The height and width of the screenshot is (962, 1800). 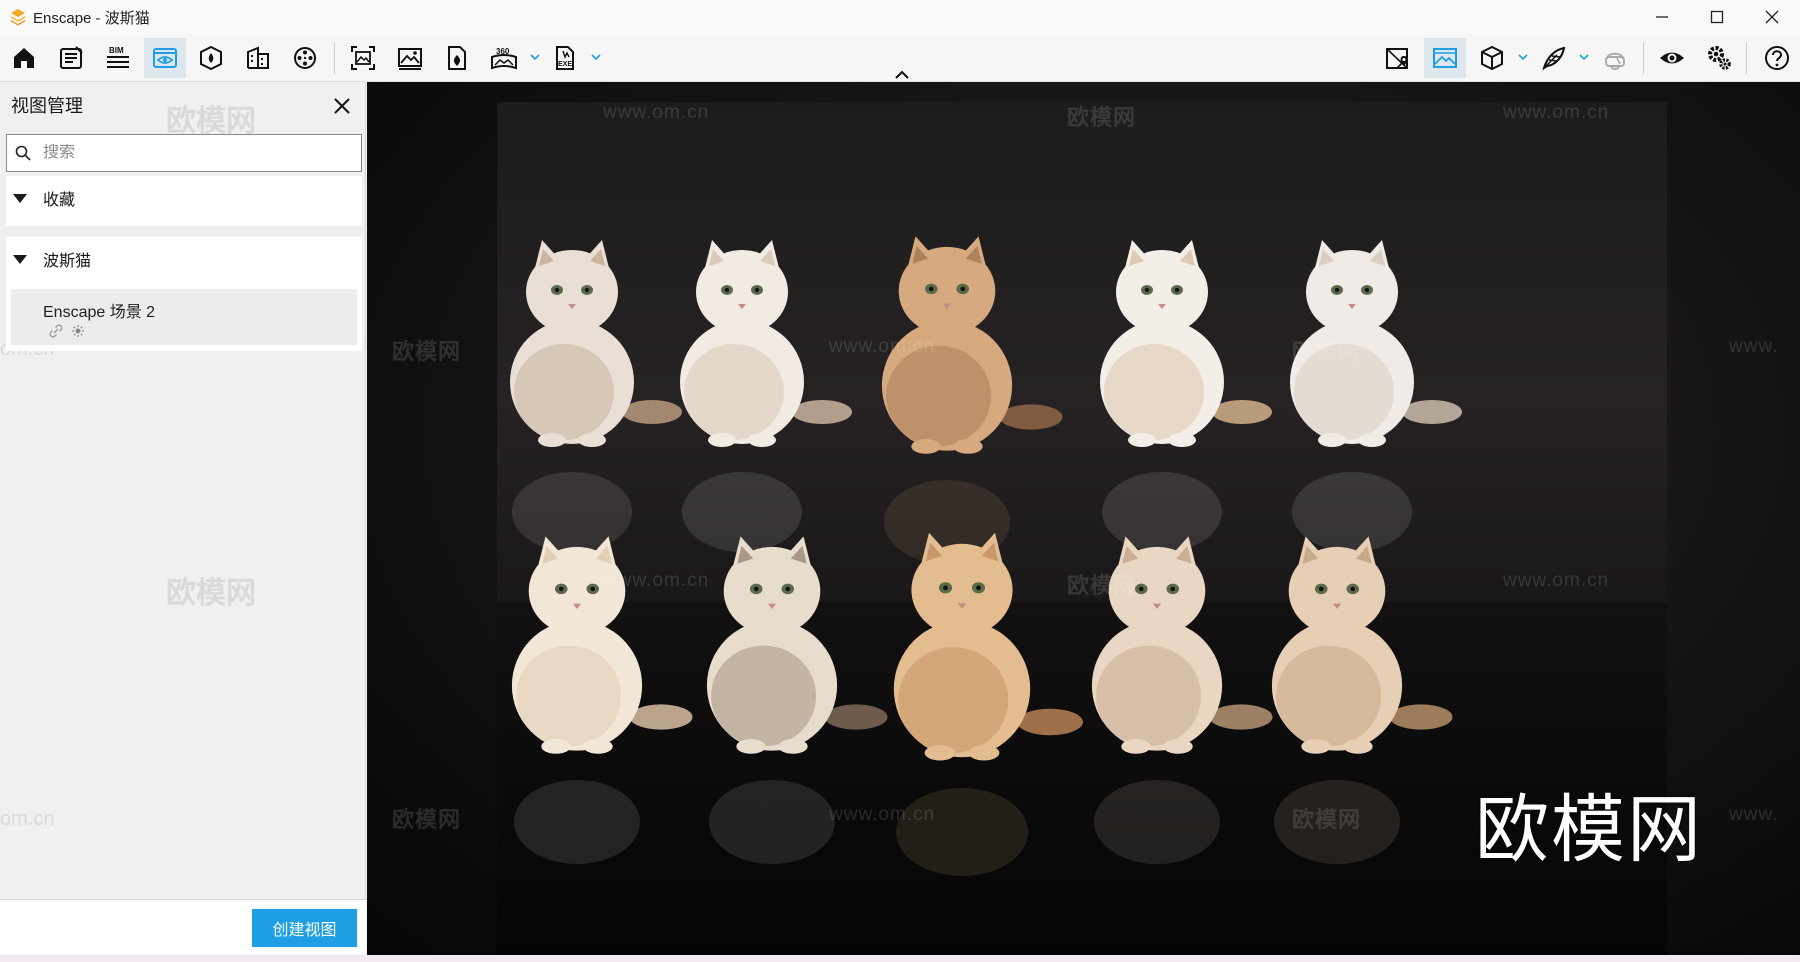 I want to click on toolbar-separator-right, so click(x=1643, y=58).